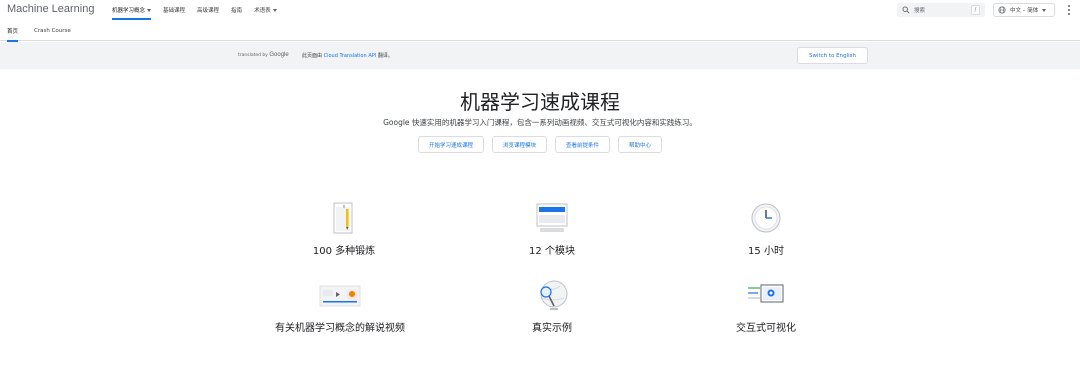  What do you see at coordinates (920, 11) in the screenshot?
I see `search-placeholder: 搜索` at bounding box center [920, 11].